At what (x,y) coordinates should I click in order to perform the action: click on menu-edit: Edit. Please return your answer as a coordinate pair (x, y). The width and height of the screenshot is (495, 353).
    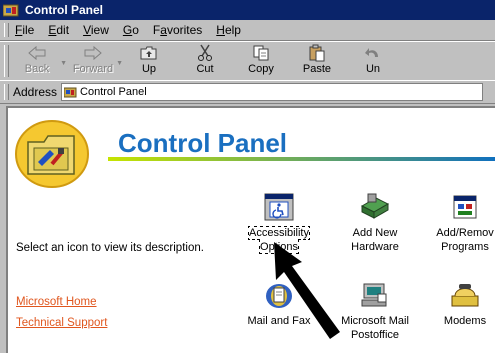
    Looking at the image, I should click on (58, 30).